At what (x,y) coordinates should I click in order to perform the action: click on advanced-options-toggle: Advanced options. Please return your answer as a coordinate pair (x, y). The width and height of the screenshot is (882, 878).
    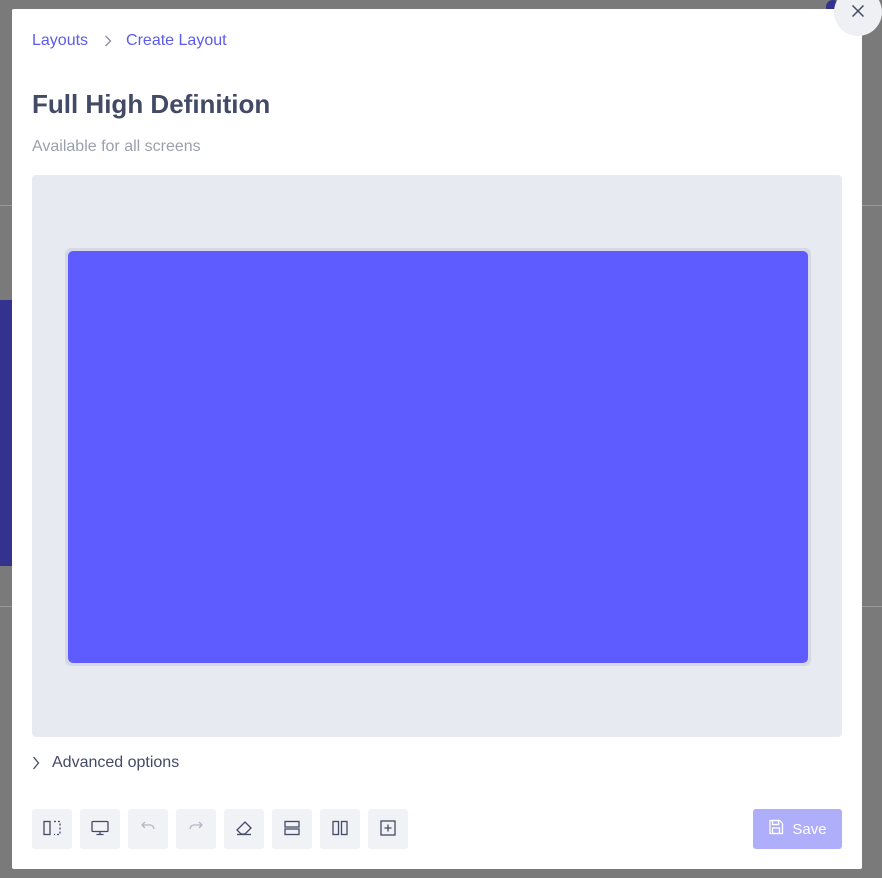
    Looking at the image, I should click on (105, 763).